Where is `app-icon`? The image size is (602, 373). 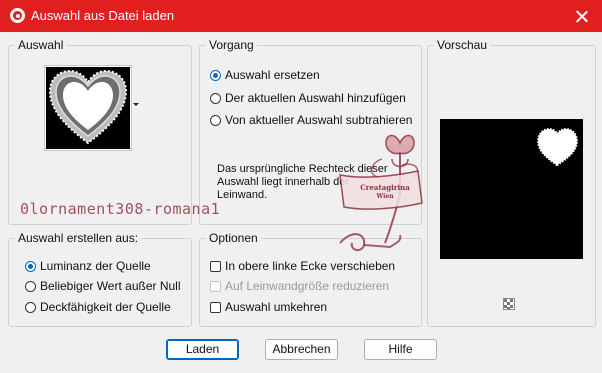
app-icon is located at coordinates (17, 15).